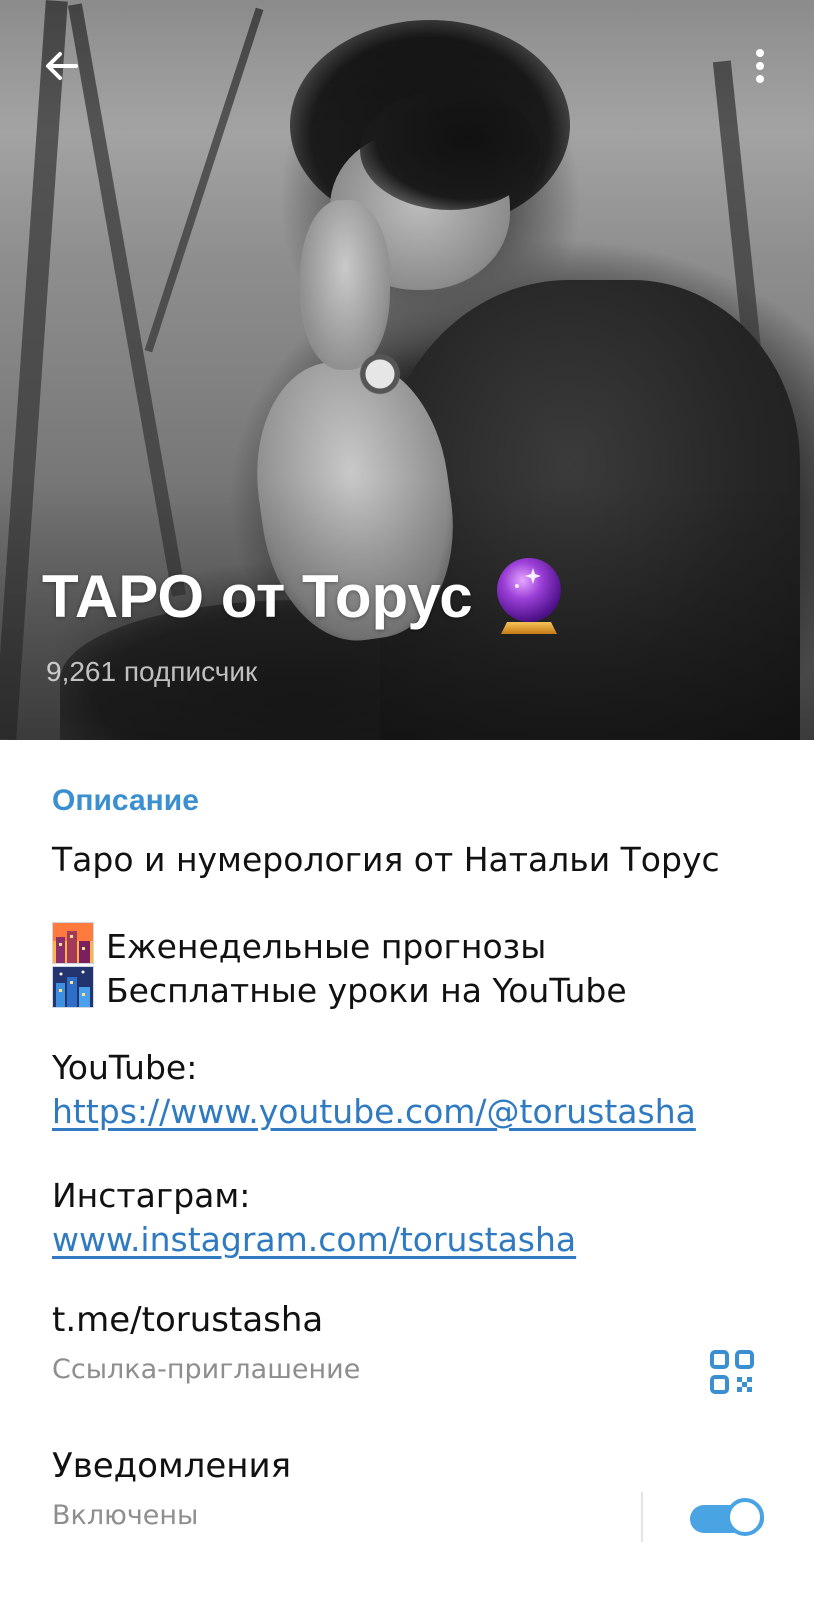 This screenshot has height=1600, width=814. I want to click on notifications-title: Уведомления, so click(171, 1466).